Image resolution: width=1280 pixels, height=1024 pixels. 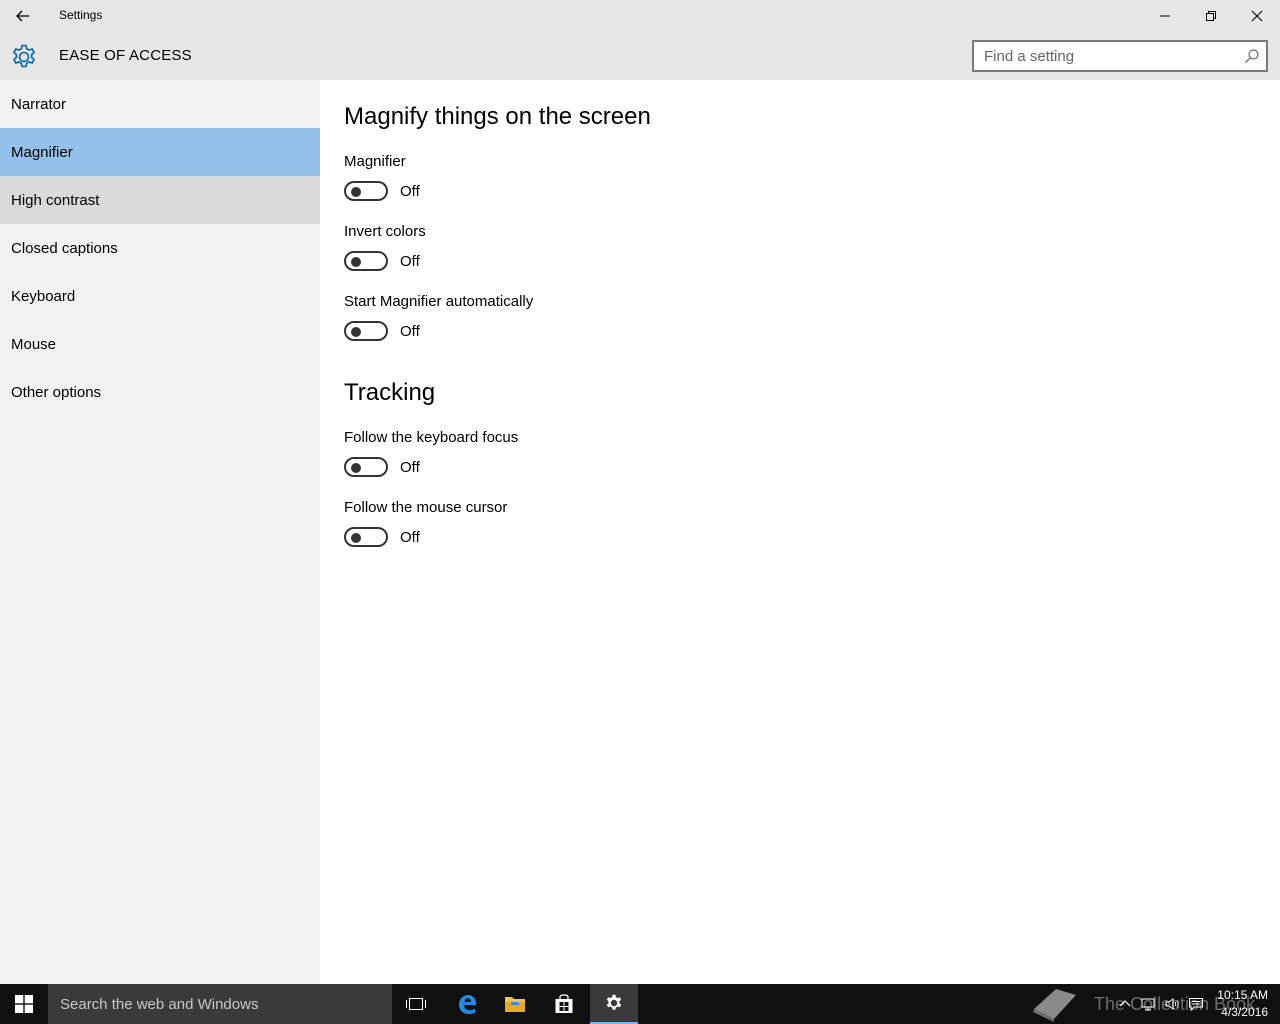 What do you see at coordinates (160, 296) in the screenshot?
I see `sidebar-item-keyboard: Keyboard` at bounding box center [160, 296].